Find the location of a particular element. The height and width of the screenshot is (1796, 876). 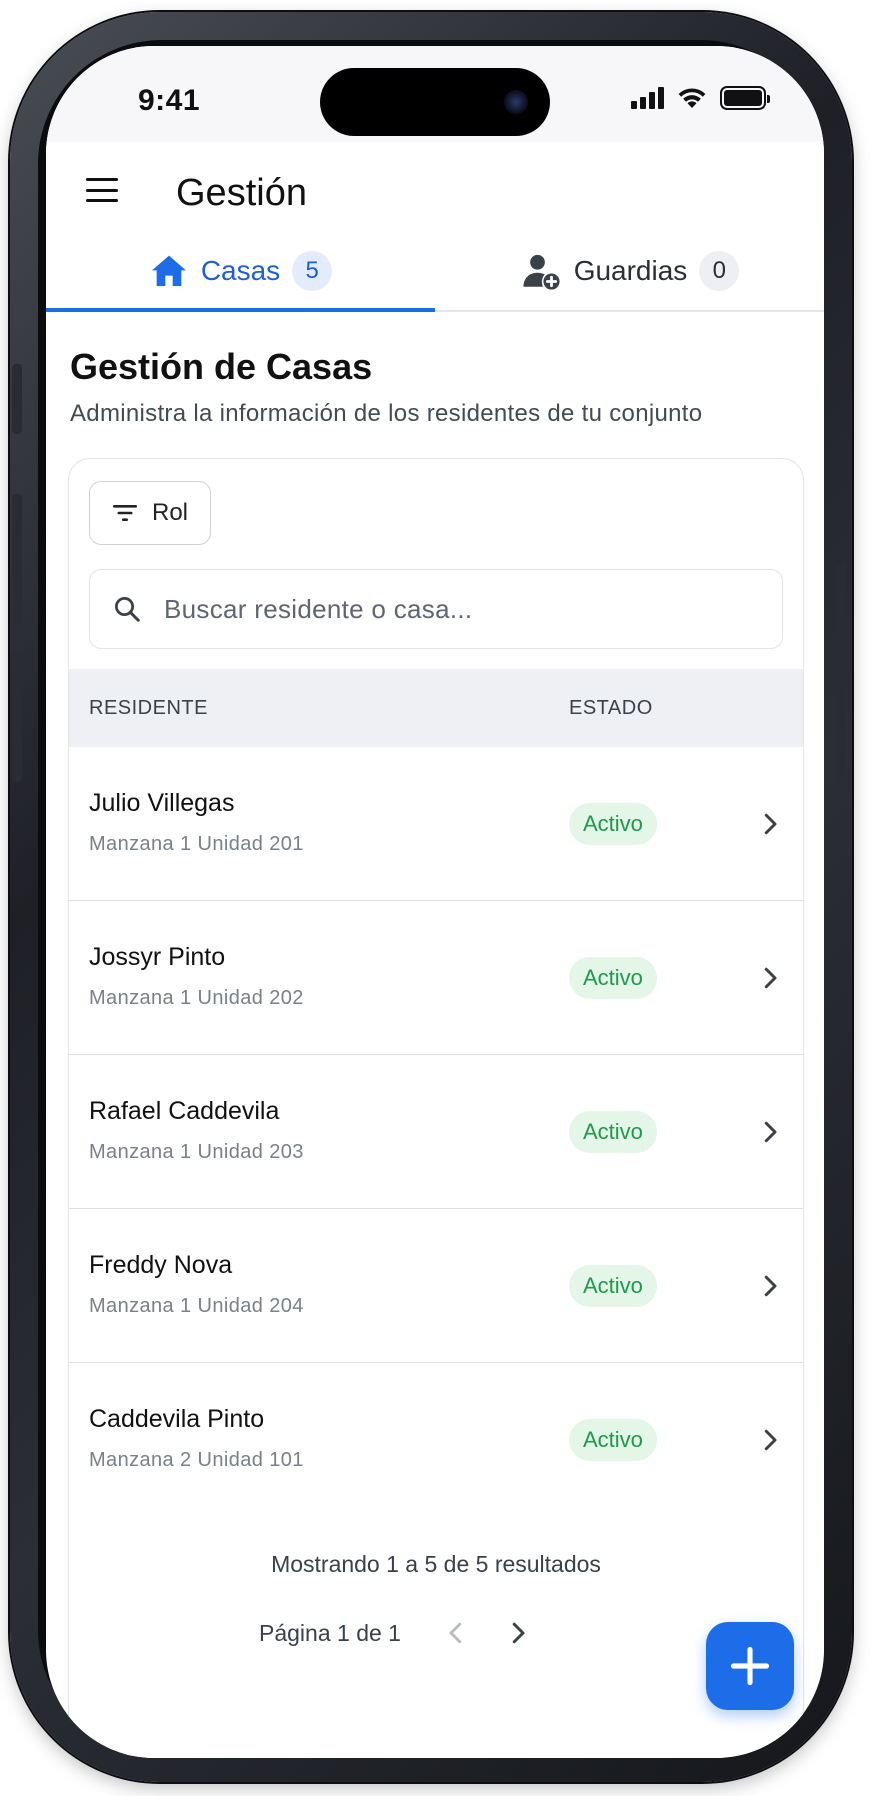

tab-casas-label: Casas is located at coordinates (240, 270).